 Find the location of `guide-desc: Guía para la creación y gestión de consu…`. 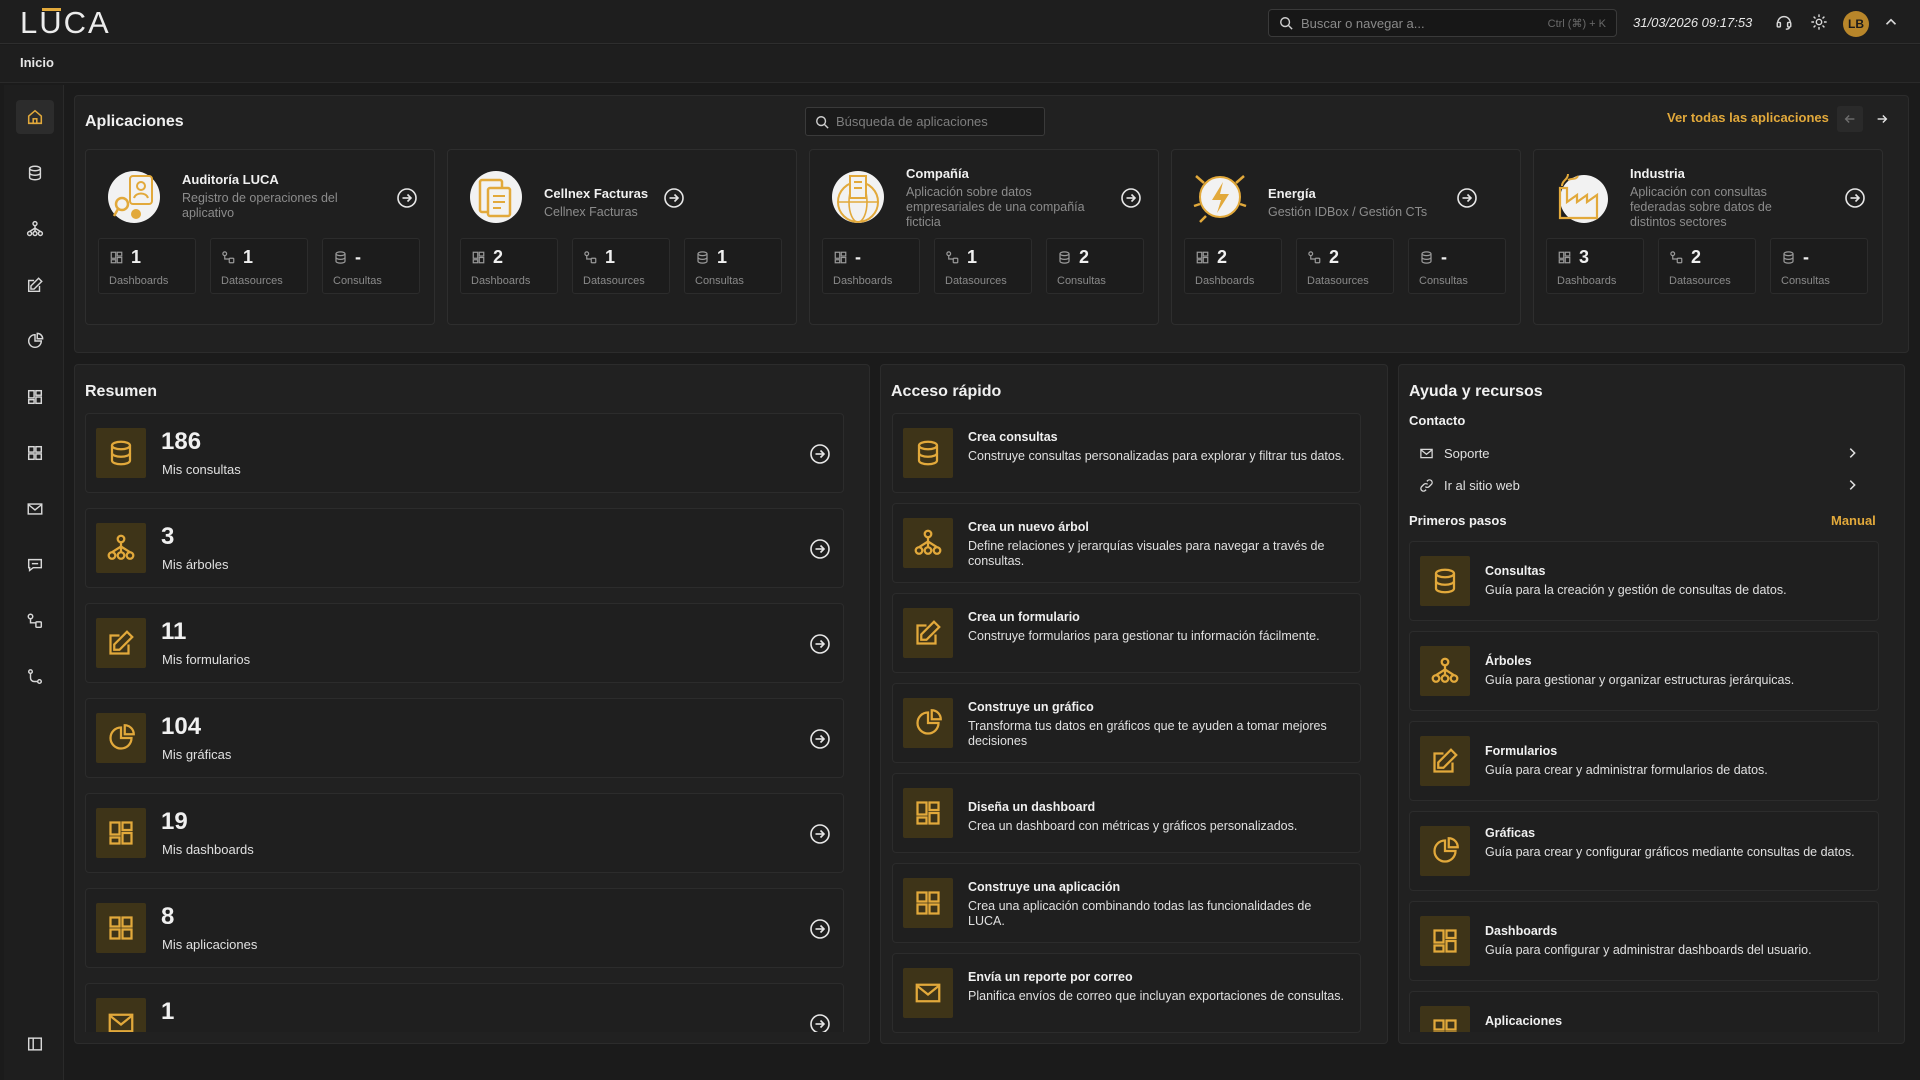

guide-desc: Guía para la creación y gestión de consu… is located at coordinates (1636, 590).